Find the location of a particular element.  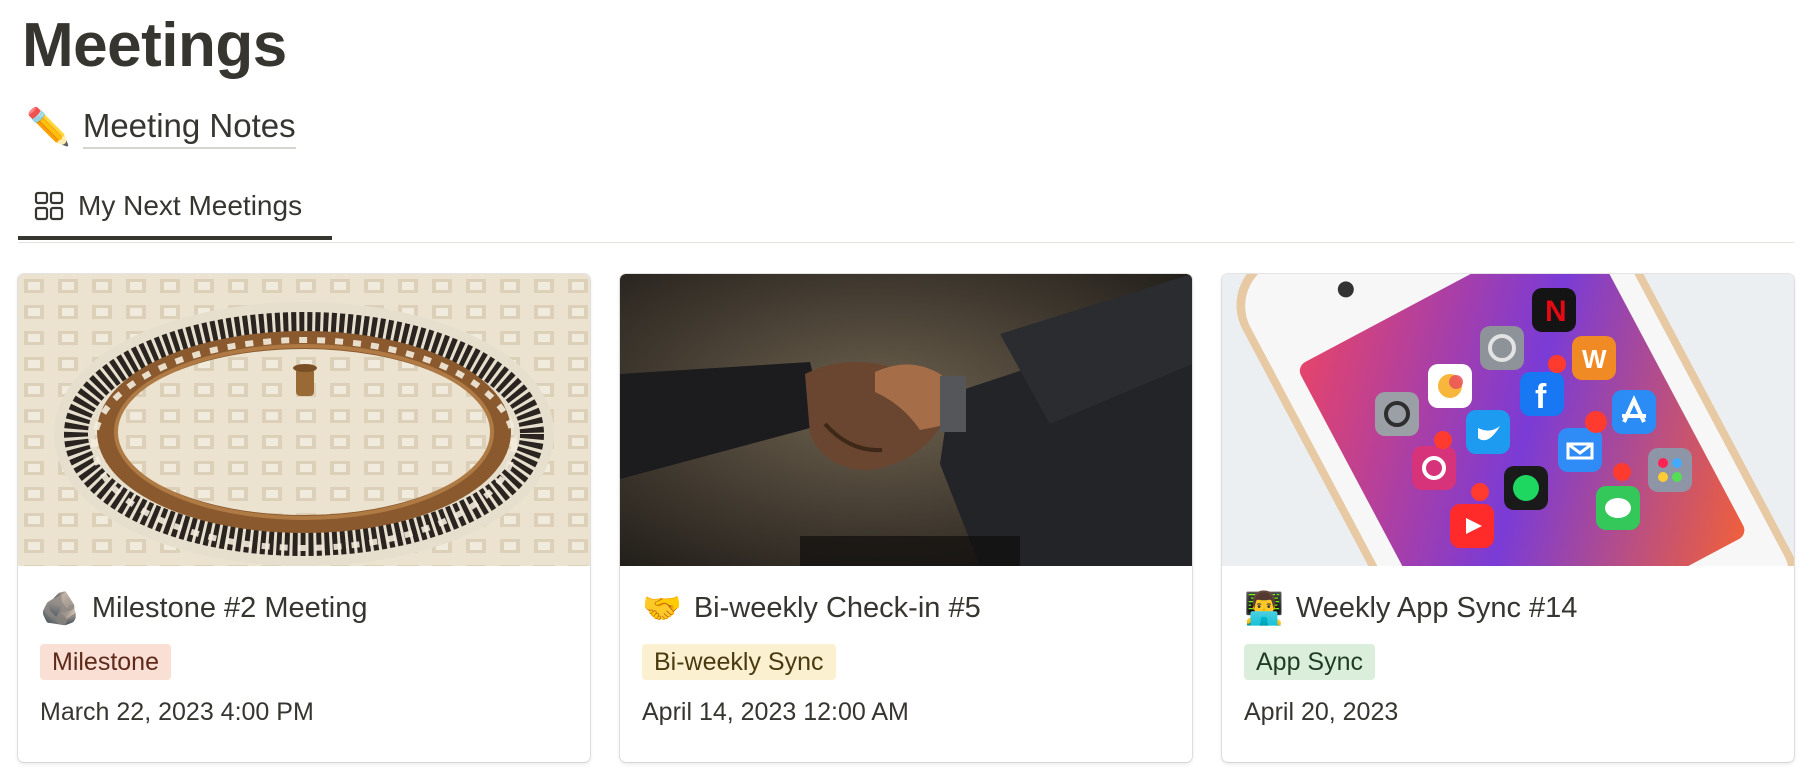

svg-text: f is located at coordinates (1541, 397).